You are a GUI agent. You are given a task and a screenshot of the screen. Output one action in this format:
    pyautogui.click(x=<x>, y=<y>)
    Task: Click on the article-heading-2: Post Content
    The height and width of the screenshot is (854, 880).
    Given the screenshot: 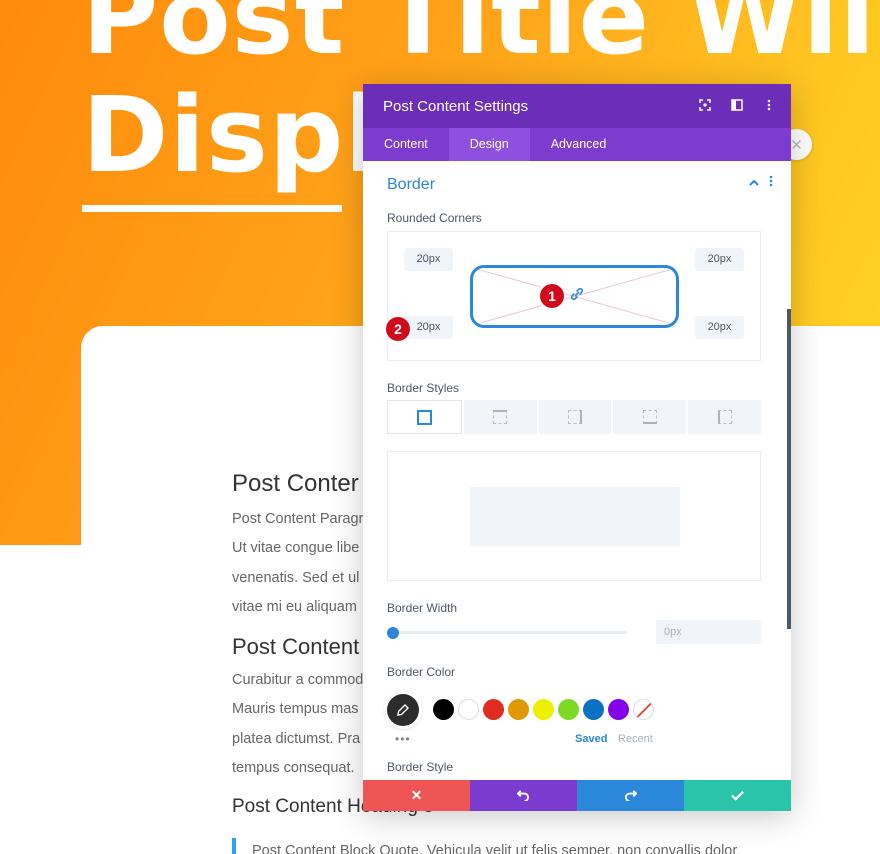 What is the action you would take?
    pyautogui.click(x=296, y=646)
    